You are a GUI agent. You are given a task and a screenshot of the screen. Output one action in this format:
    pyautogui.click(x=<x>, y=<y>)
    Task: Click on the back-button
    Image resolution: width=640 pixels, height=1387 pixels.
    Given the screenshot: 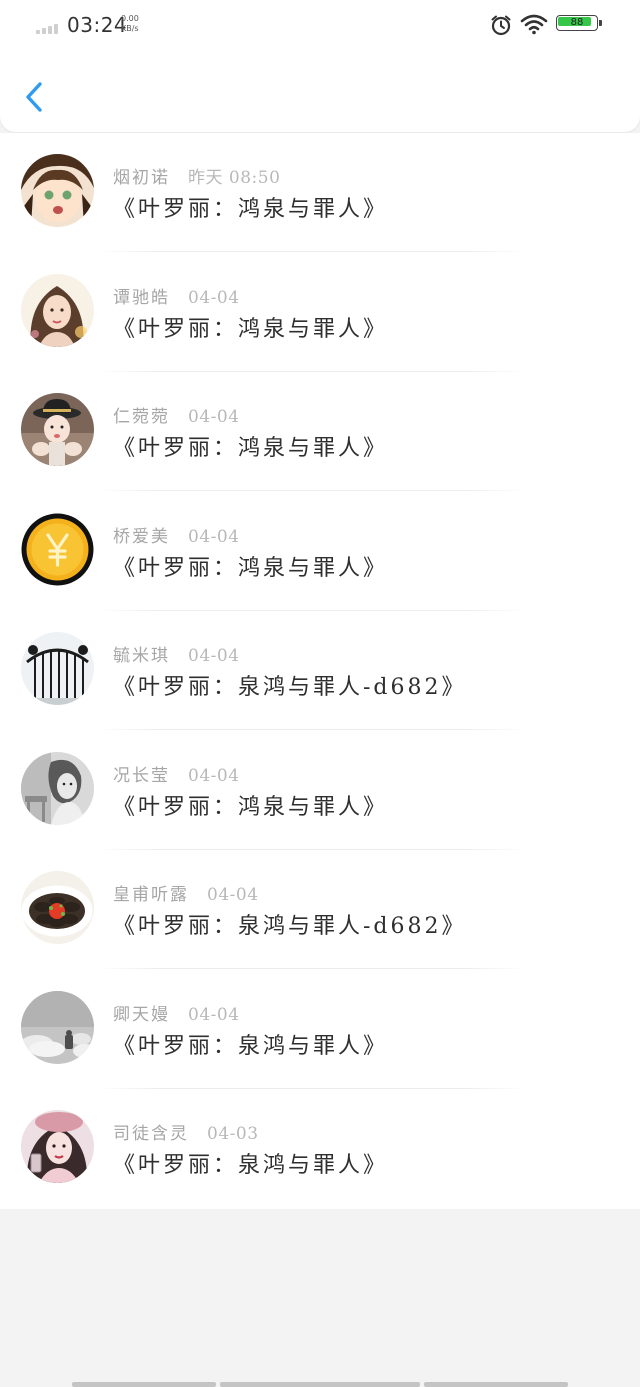 What is the action you would take?
    pyautogui.click(x=35, y=97)
    